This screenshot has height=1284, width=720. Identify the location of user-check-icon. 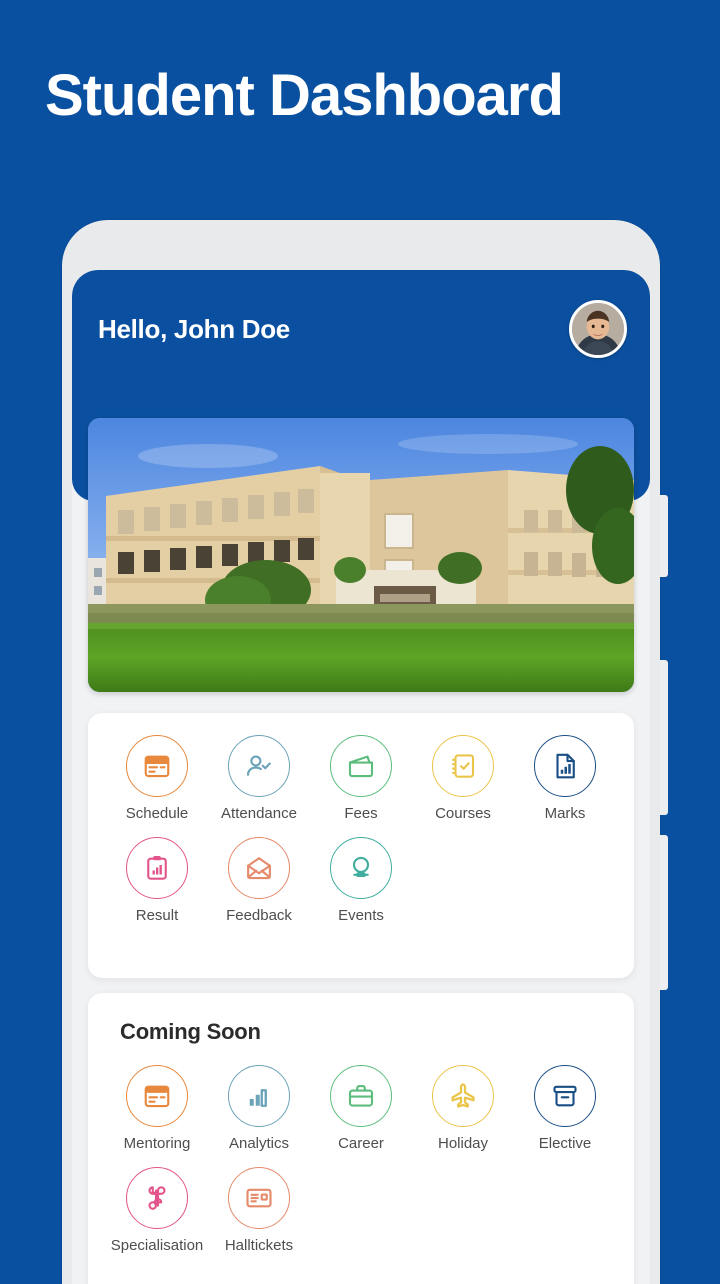
(259, 766).